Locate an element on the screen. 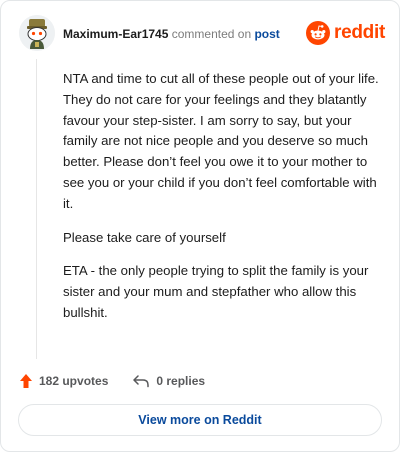 Image resolution: width=400 pixels, height=452 pixels. reddit-brand: reddit is located at coordinates (345, 33).